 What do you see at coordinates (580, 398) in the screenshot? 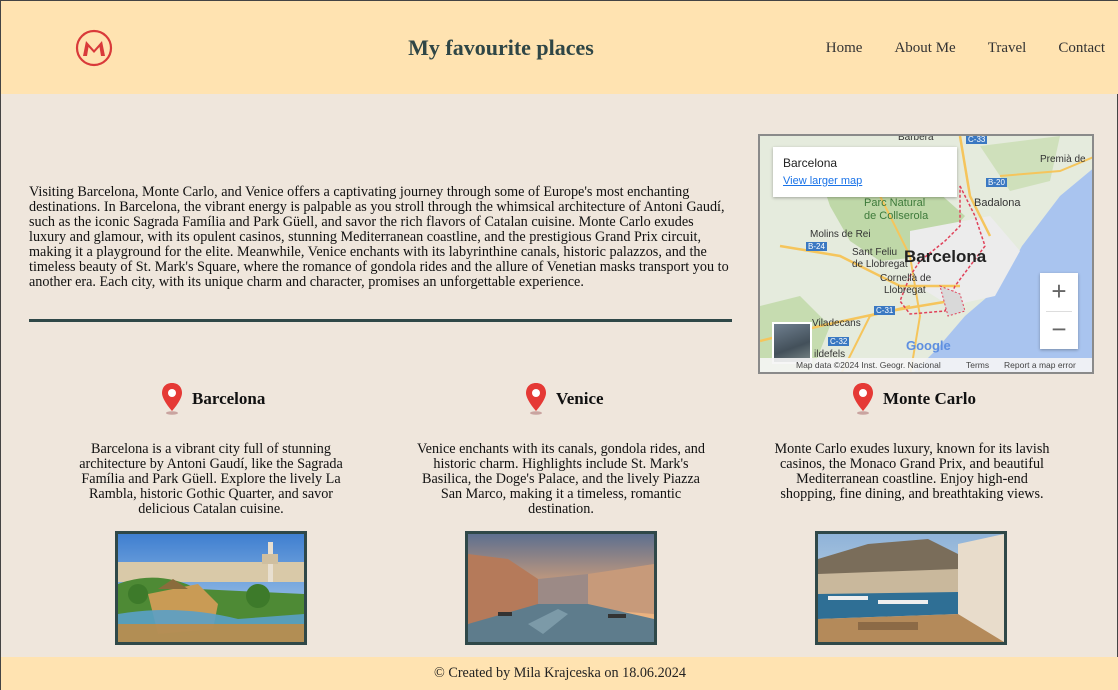
I see `city-name: Venice` at bounding box center [580, 398].